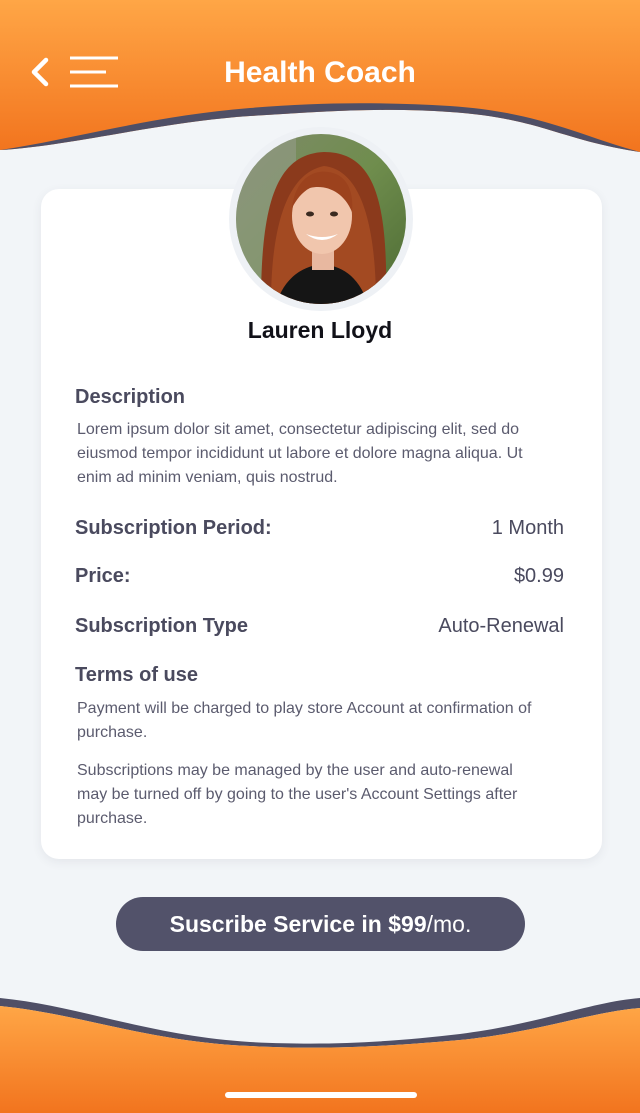 Image resolution: width=640 pixels, height=1113 pixels. What do you see at coordinates (527, 528) in the screenshot?
I see `subscription-period-value: 1 Month` at bounding box center [527, 528].